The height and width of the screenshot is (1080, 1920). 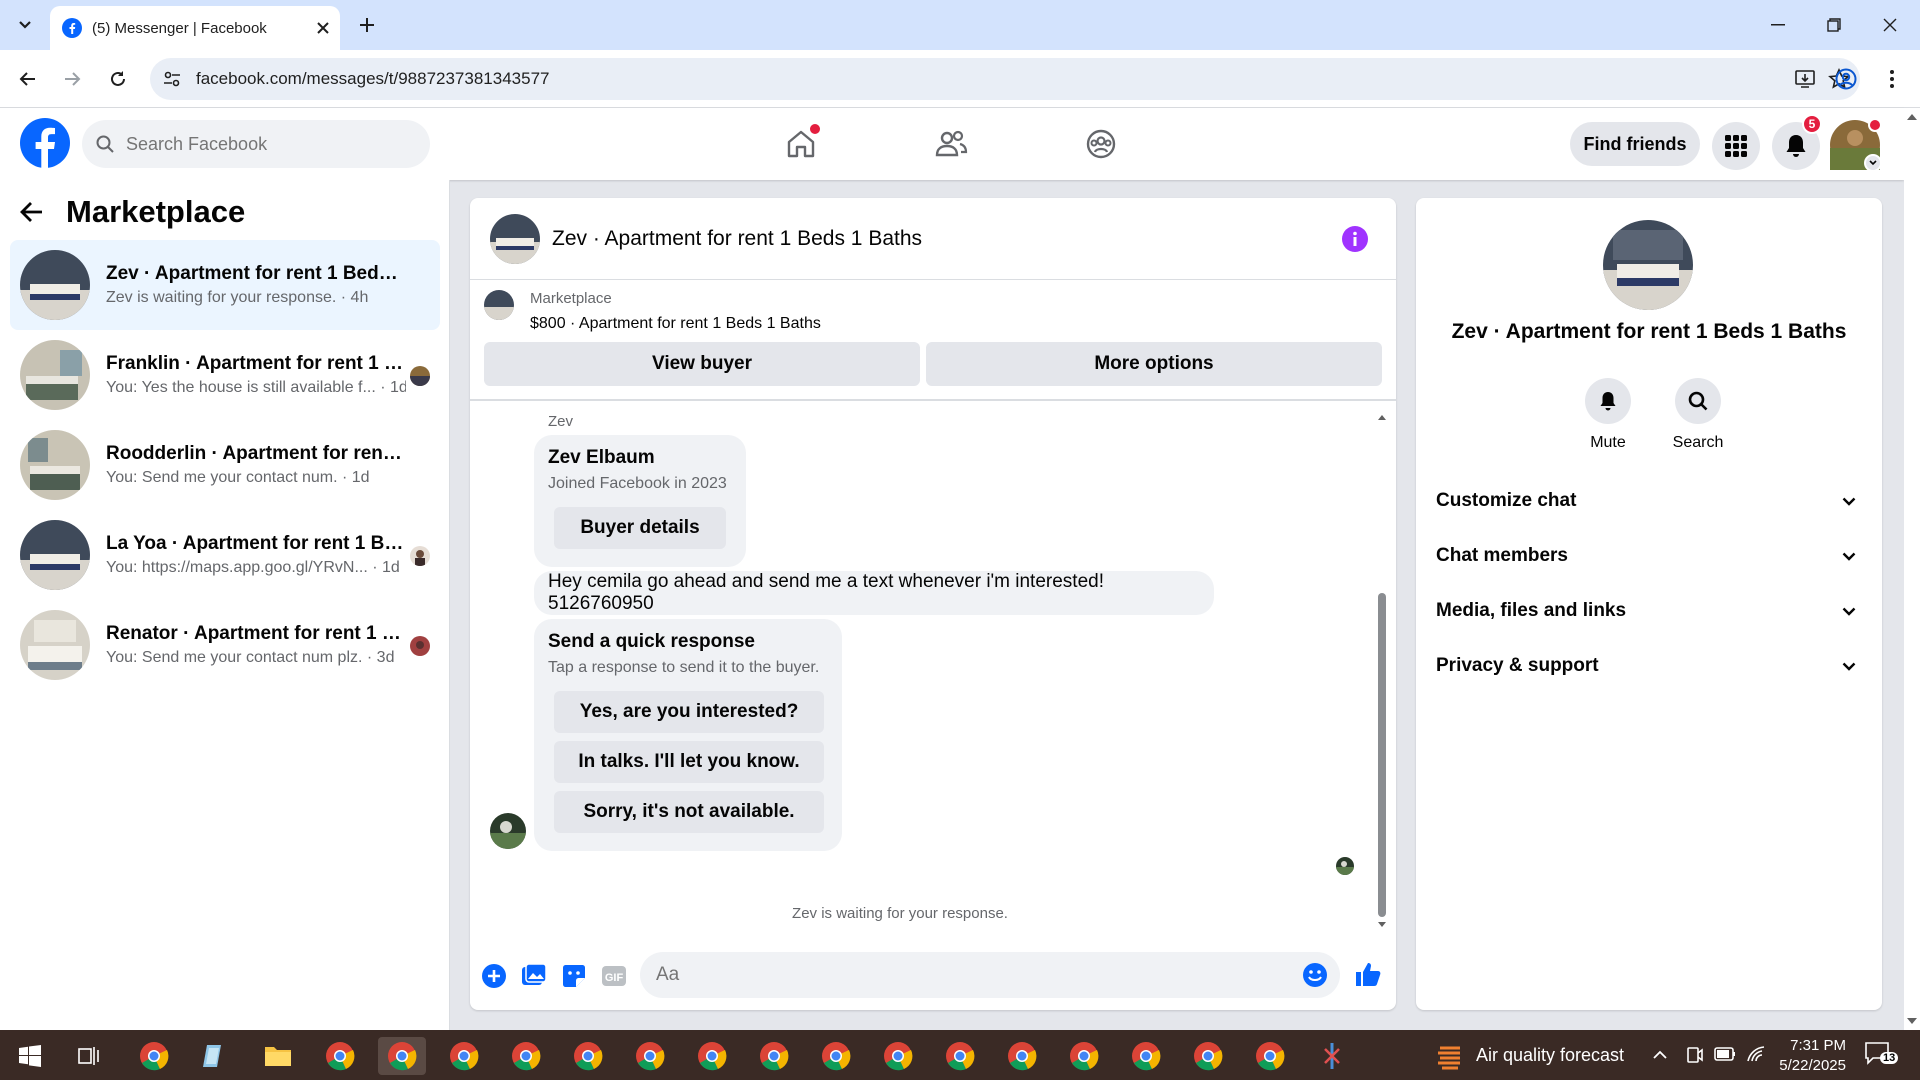 What do you see at coordinates (266, 144) in the screenshot?
I see `facebook-search-input` at bounding box center [266, 144].